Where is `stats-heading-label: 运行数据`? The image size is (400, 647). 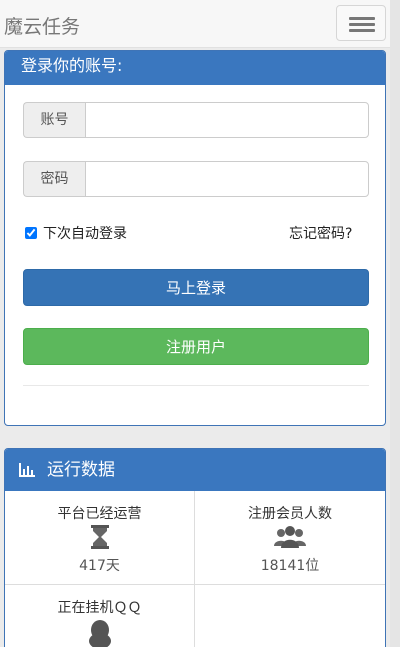
stats-heading-label: 运行数据 is located at coordinates (81, 470).